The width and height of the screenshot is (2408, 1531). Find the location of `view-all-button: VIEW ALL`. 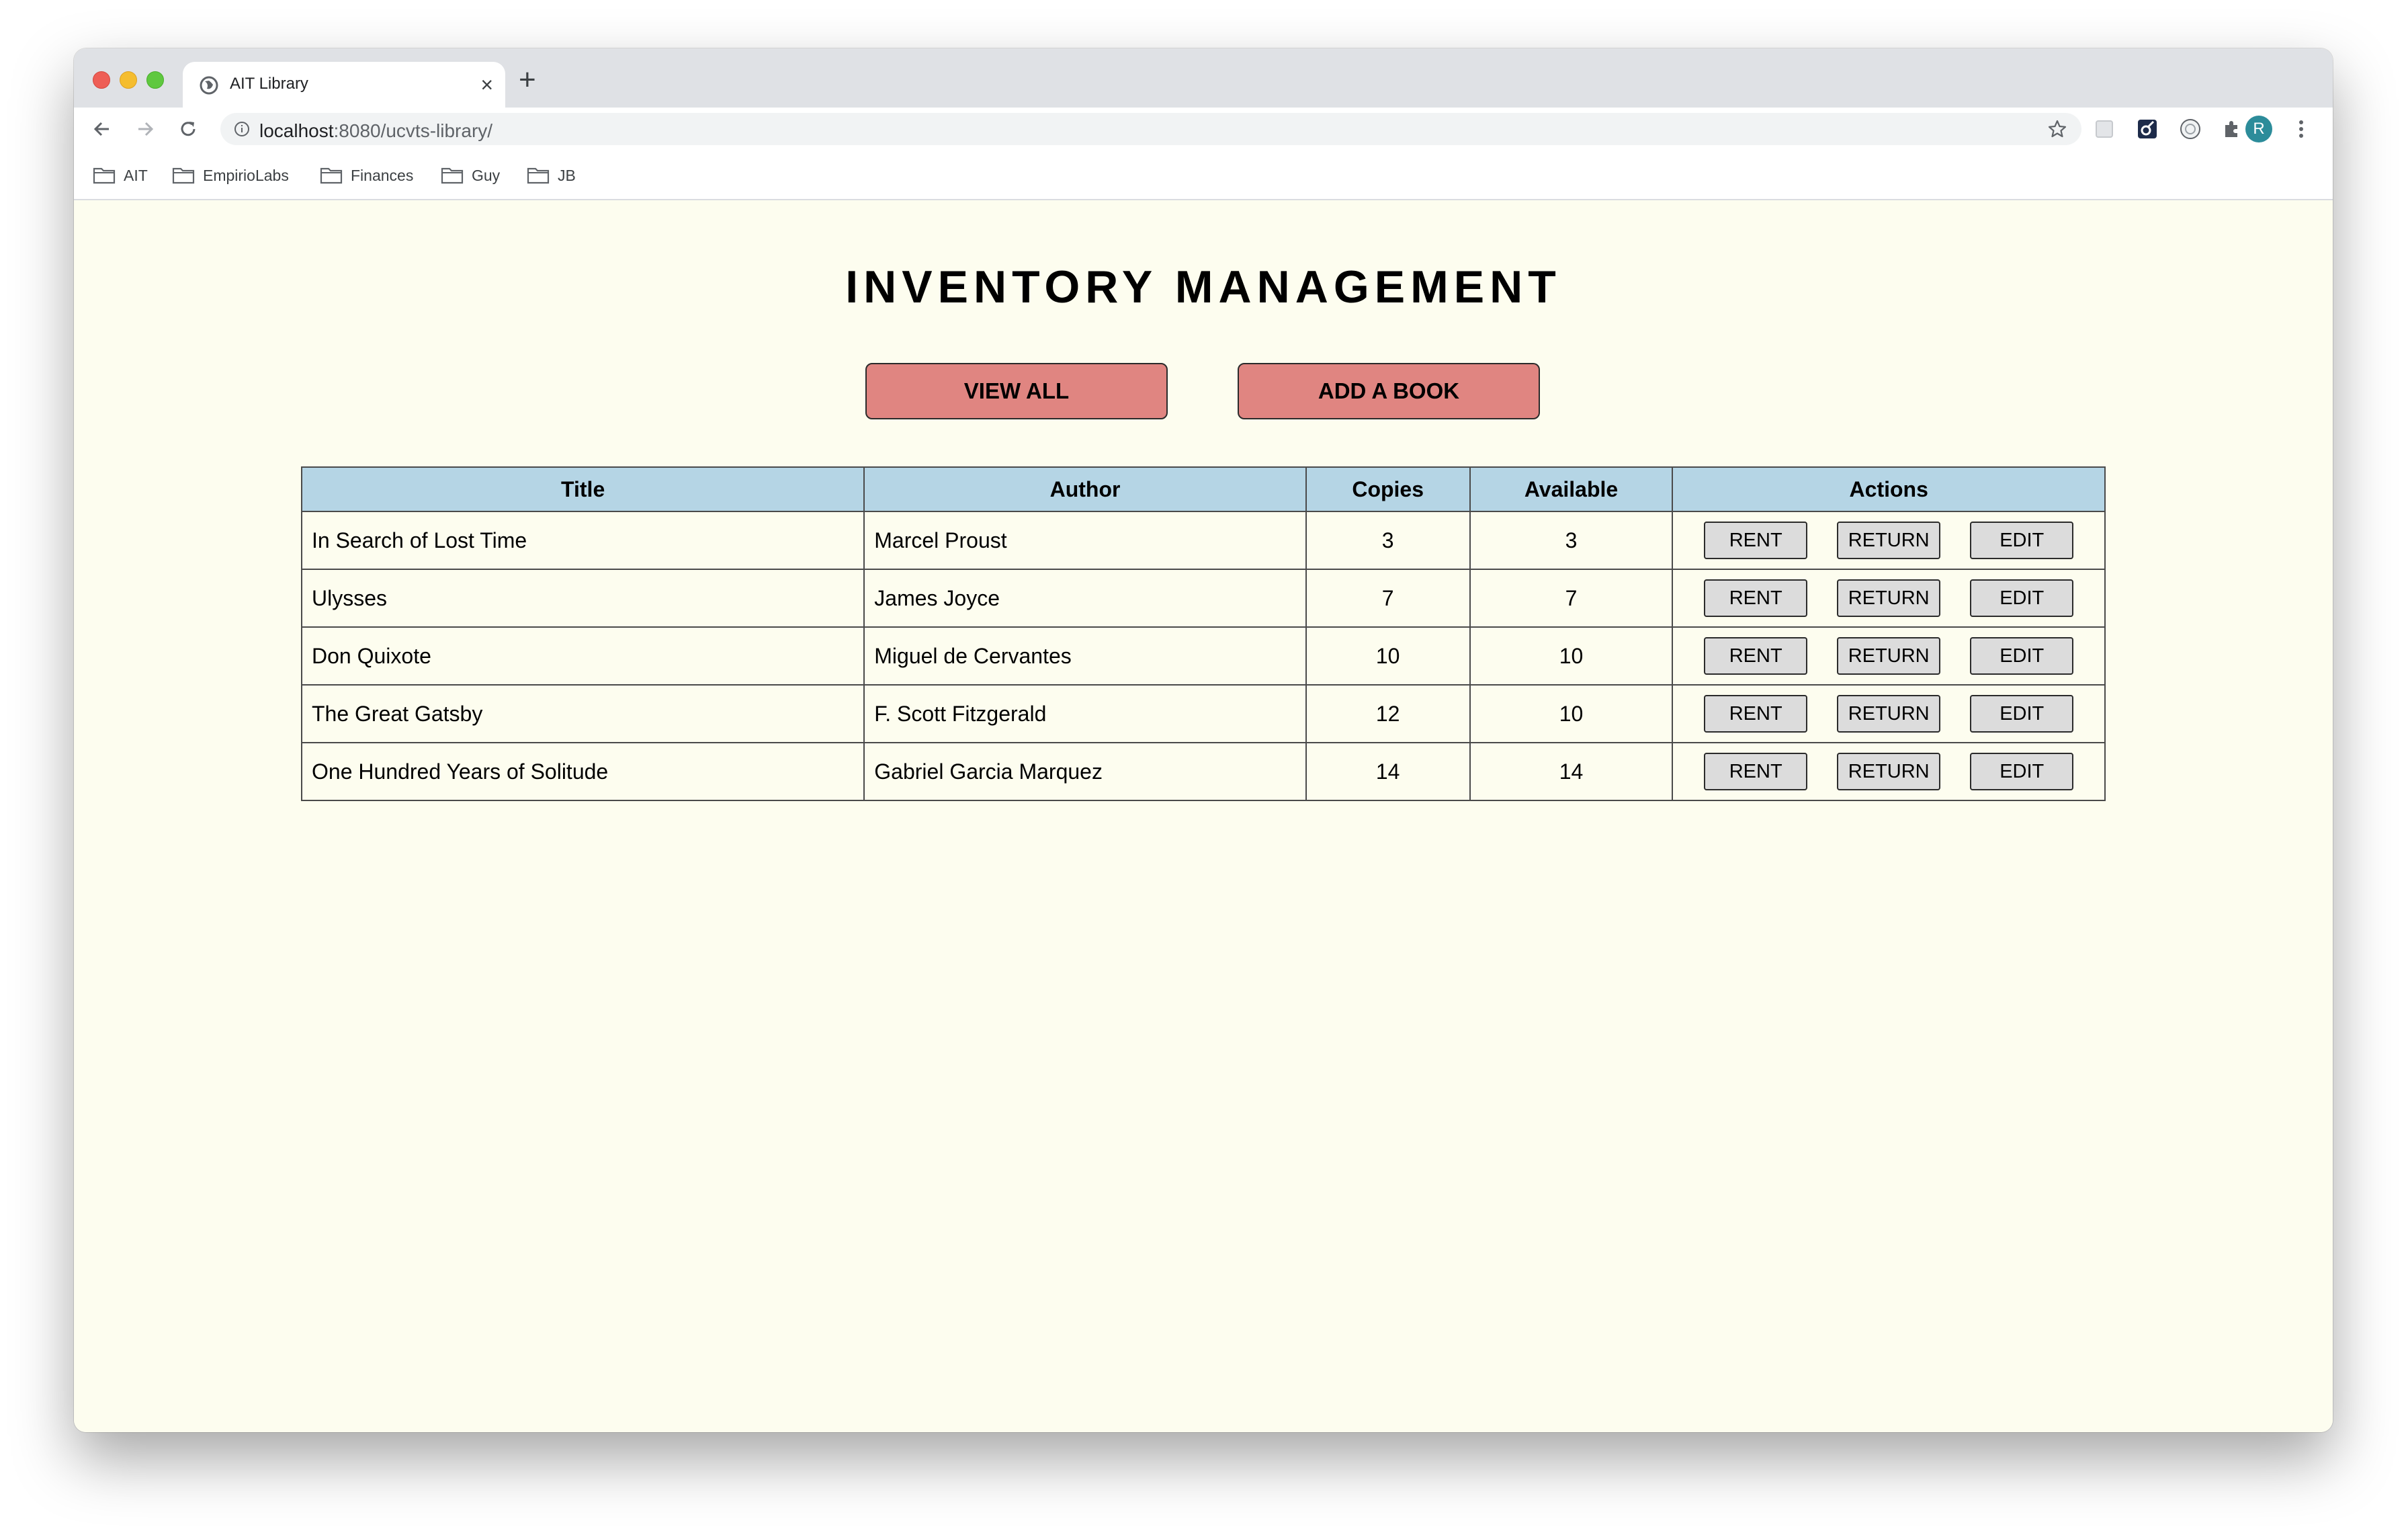

view-all-button: VIEW ALL is located at coordinates (1016, 391).